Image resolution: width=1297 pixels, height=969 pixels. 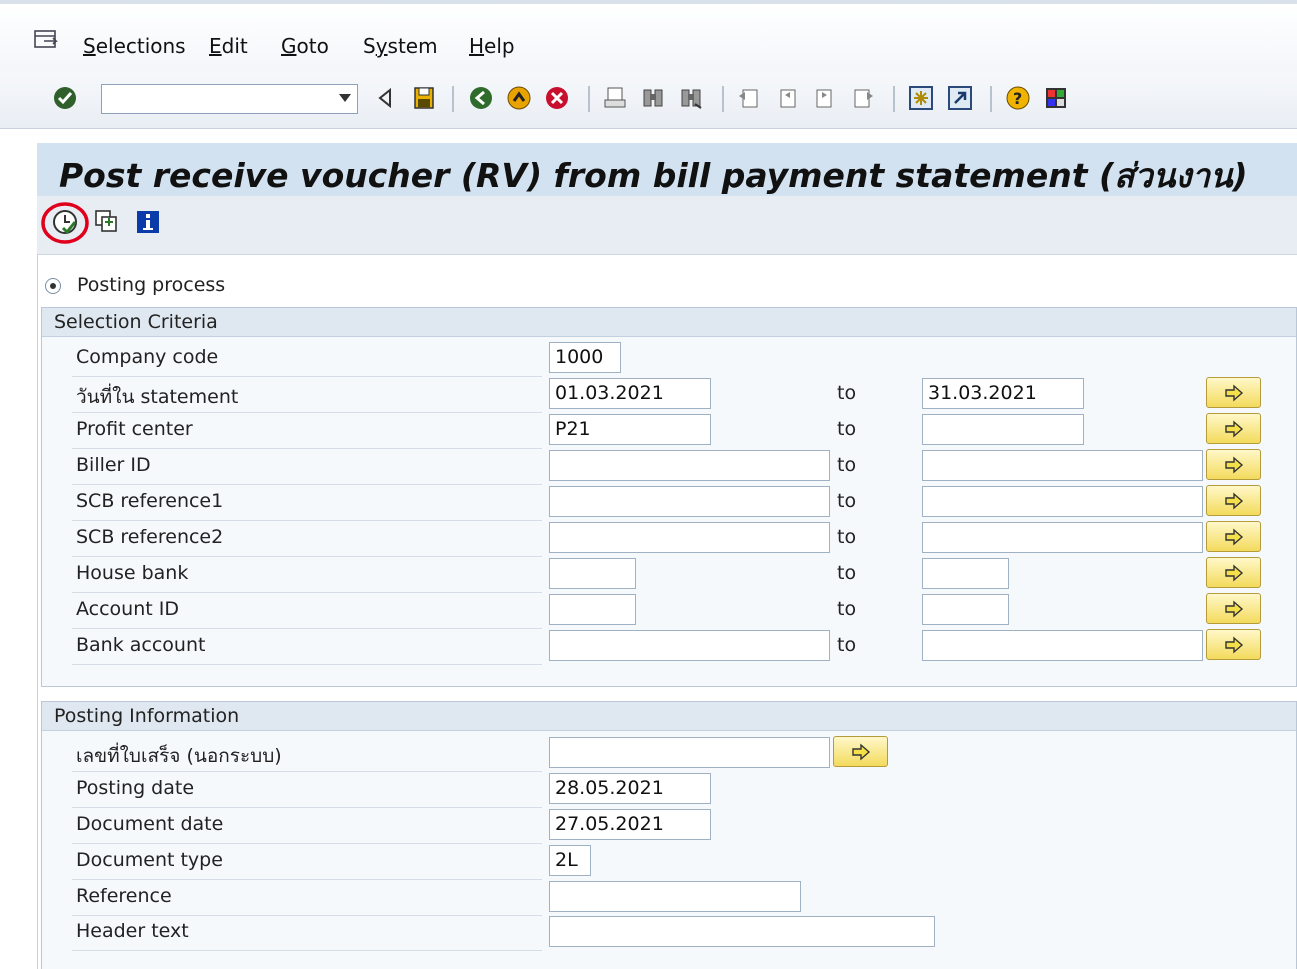 What do you see at coordinates (1233, 572) in the screenshot?
I see `house-bank-multiple-button` at bounding box center [1233, 572].